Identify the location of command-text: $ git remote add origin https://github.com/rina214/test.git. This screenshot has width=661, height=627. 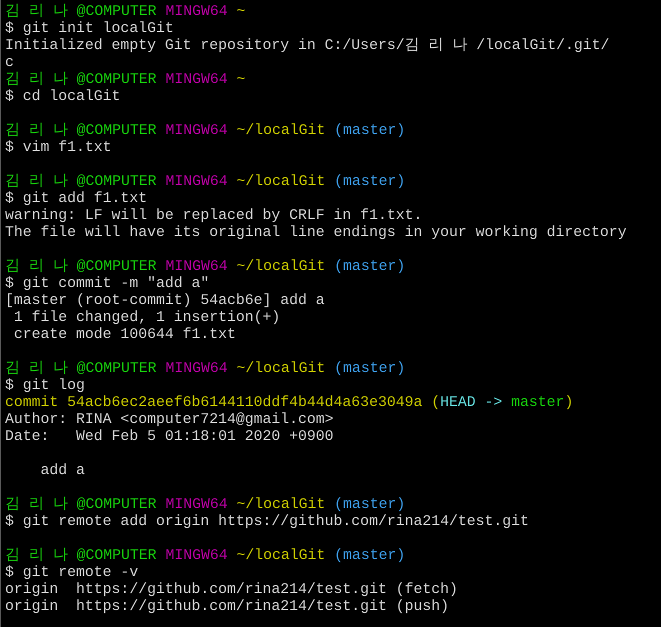
(267, 522).